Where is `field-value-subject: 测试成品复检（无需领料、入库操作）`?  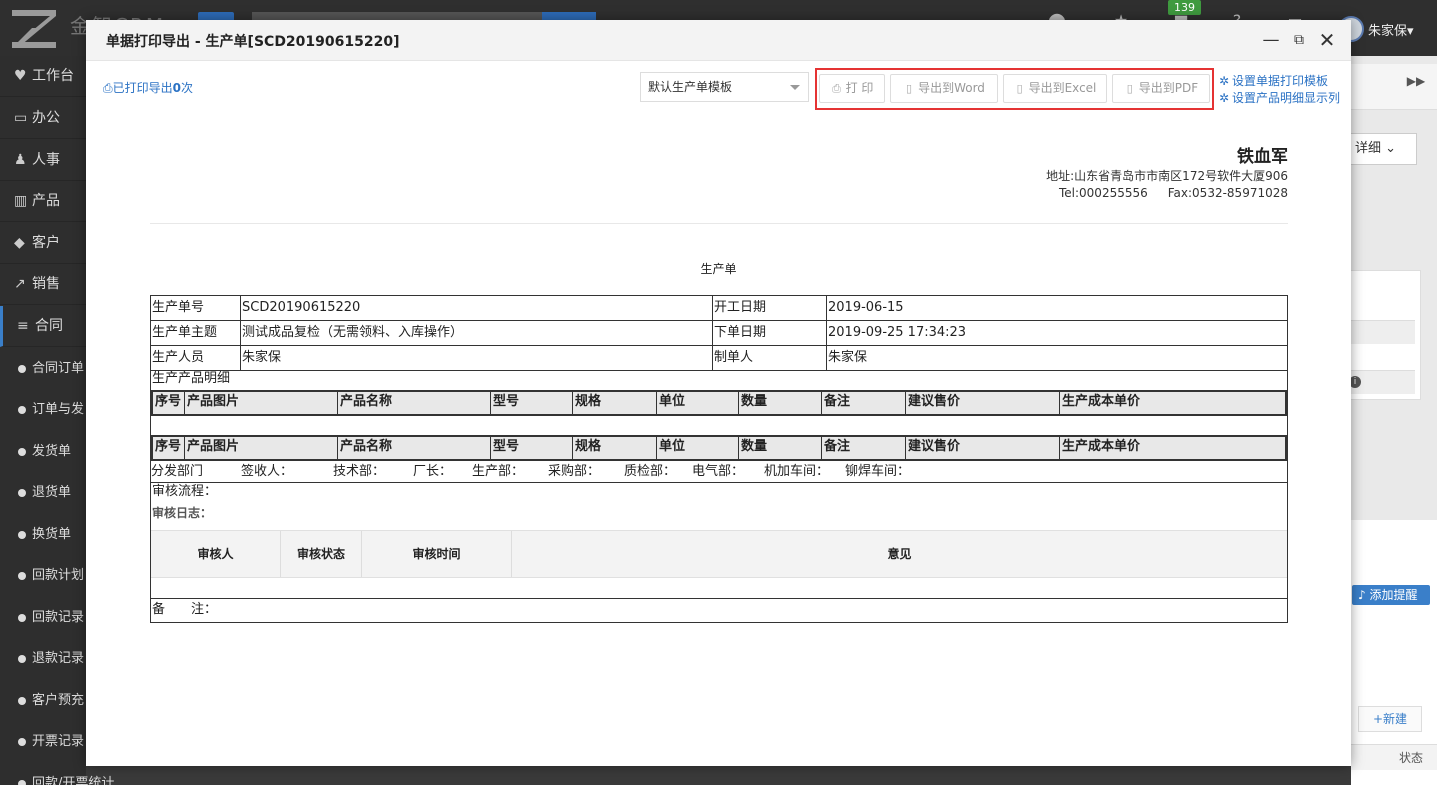 field-value-subject: 测试成品复检（无需领料、入库操作） is located at coordinates (353, 332).